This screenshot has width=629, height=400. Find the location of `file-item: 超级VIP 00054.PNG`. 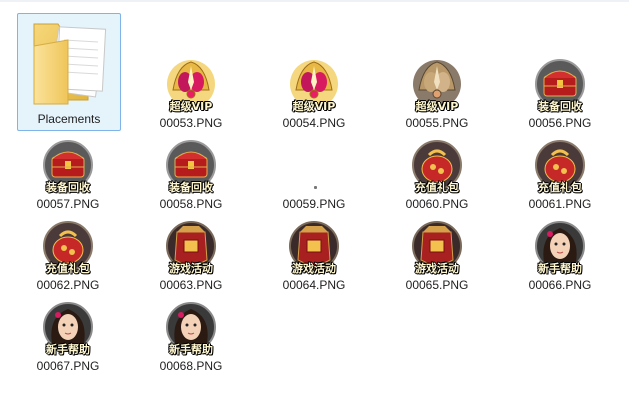

file-item: 超级VIP 00054.PNG is located at coordinates (314, 91).